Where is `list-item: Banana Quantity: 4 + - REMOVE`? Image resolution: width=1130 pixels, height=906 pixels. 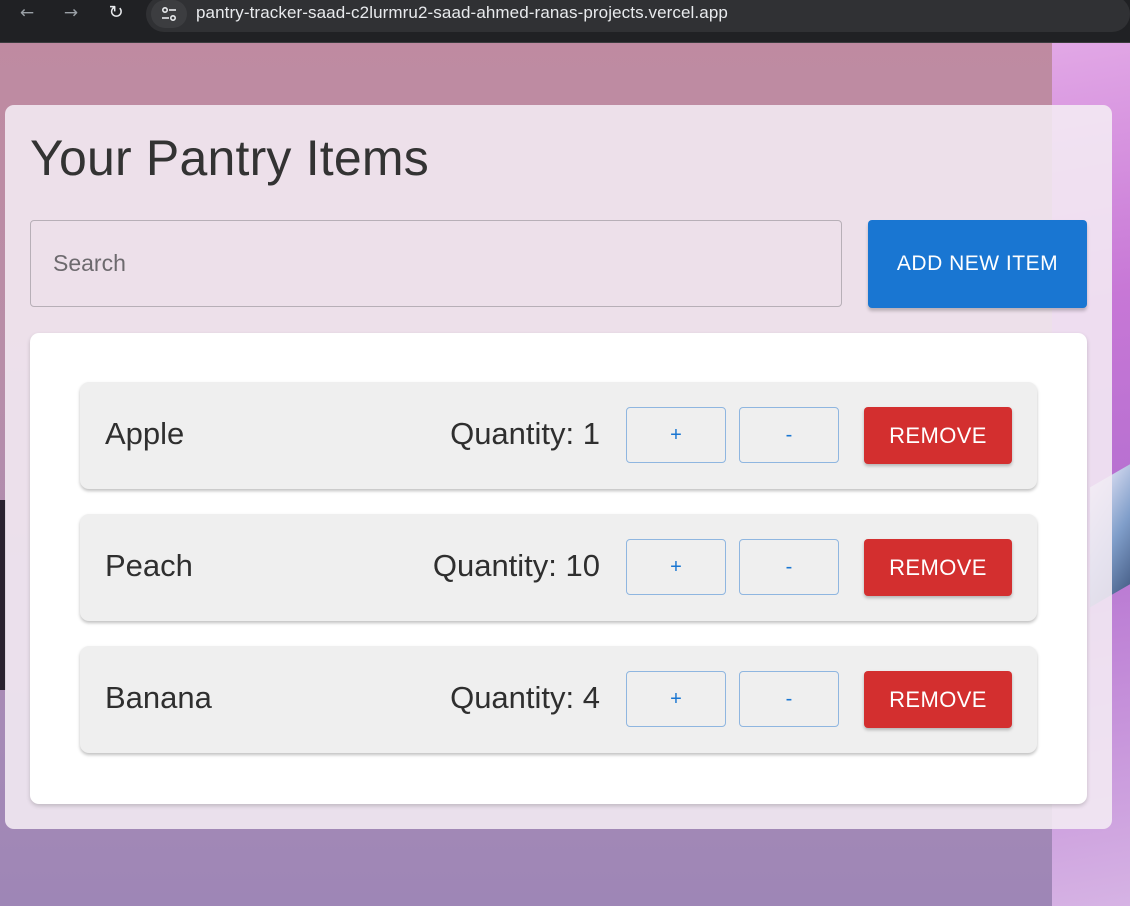
list-item: Banana Quantity: 4 + - REMOVE is located at coordinates (558, 699).